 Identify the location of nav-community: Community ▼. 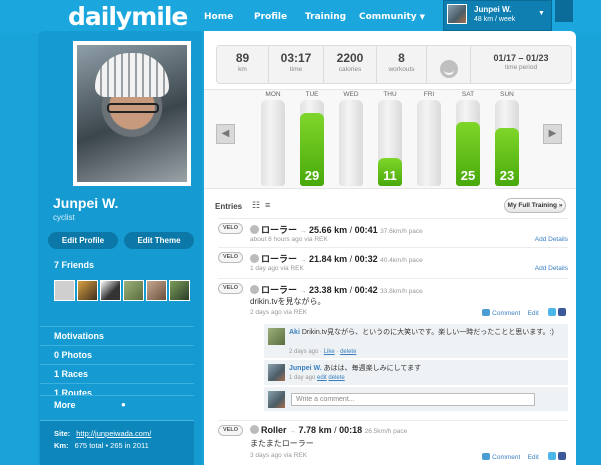
(392, 17).